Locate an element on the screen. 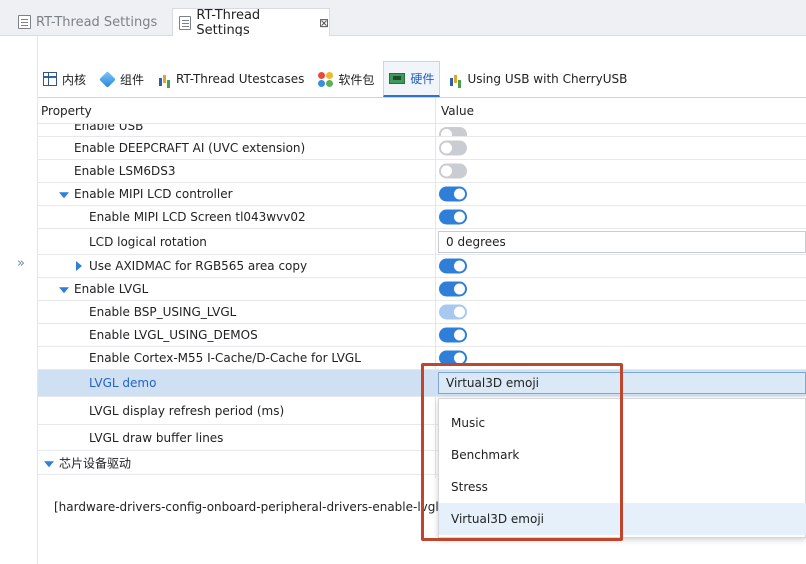 This screenshot has height=564, width=806. tab-label: Using USB with CherryUSB is located at coordinates (547, 79).